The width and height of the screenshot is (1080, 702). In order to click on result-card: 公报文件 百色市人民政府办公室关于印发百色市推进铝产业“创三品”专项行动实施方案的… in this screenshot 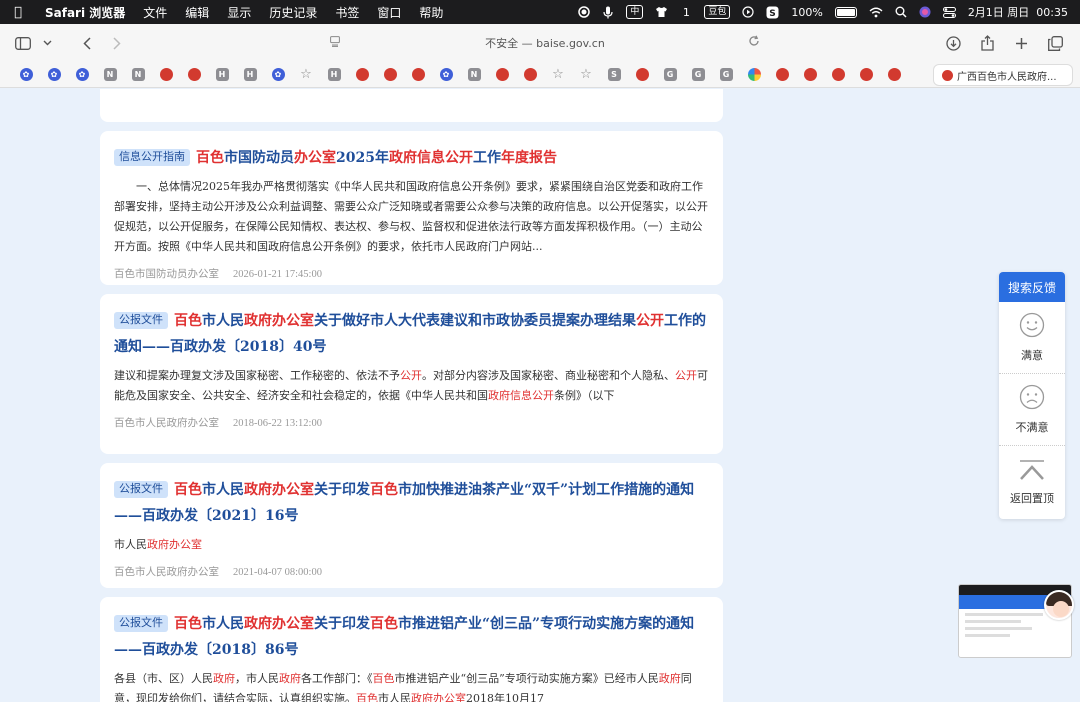, I will do `click(411, 649)`.